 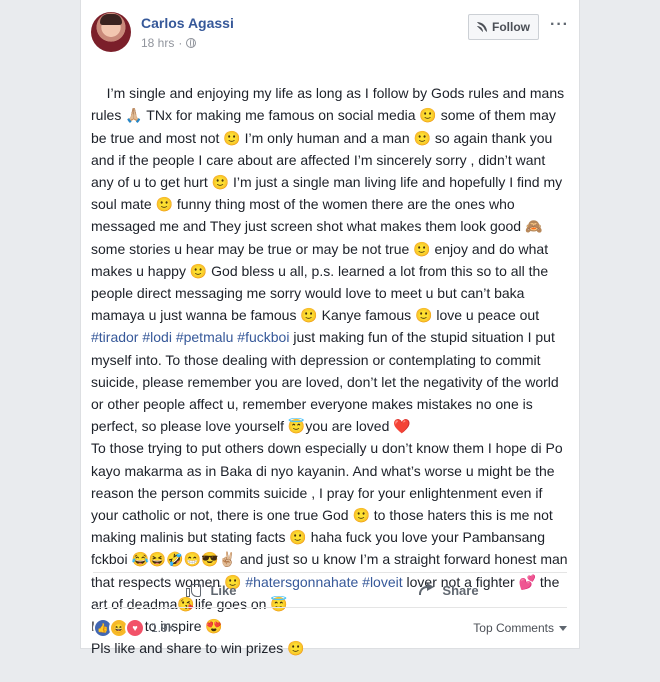 What do you see at coordinates (563, 628) in the screenshot?
I see `caret-down-icon` at bounding box center [563, 628].